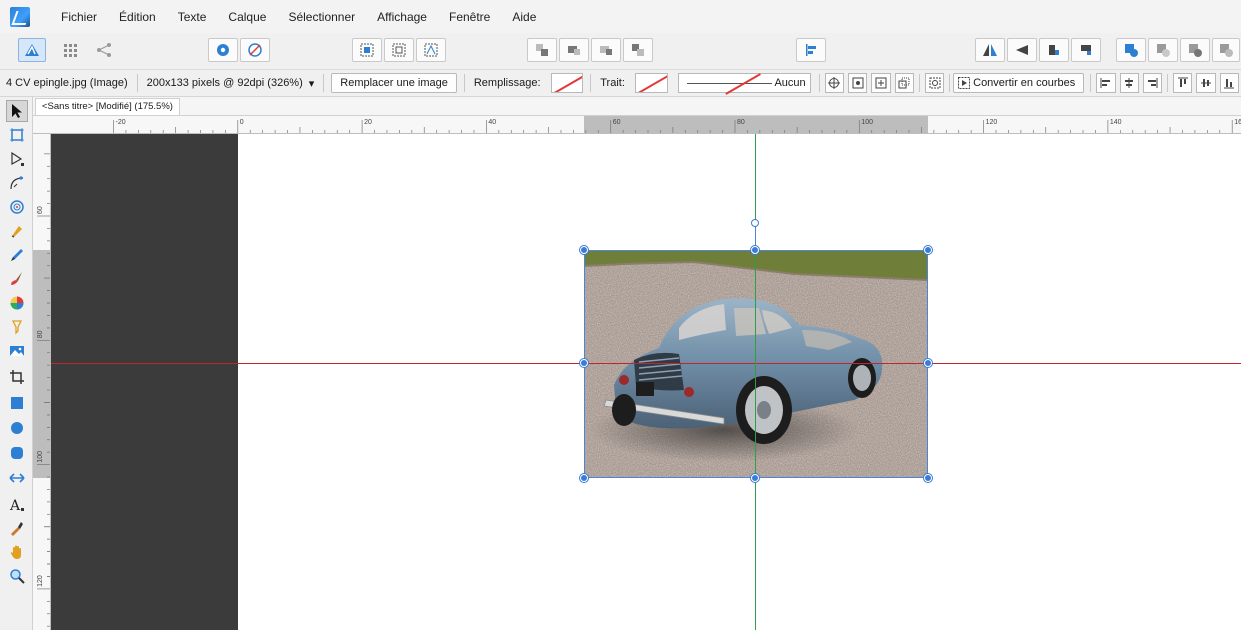 The width and height of the screenshot is (1241, 630). I want to click on select-inner-button, so click(399, 50).